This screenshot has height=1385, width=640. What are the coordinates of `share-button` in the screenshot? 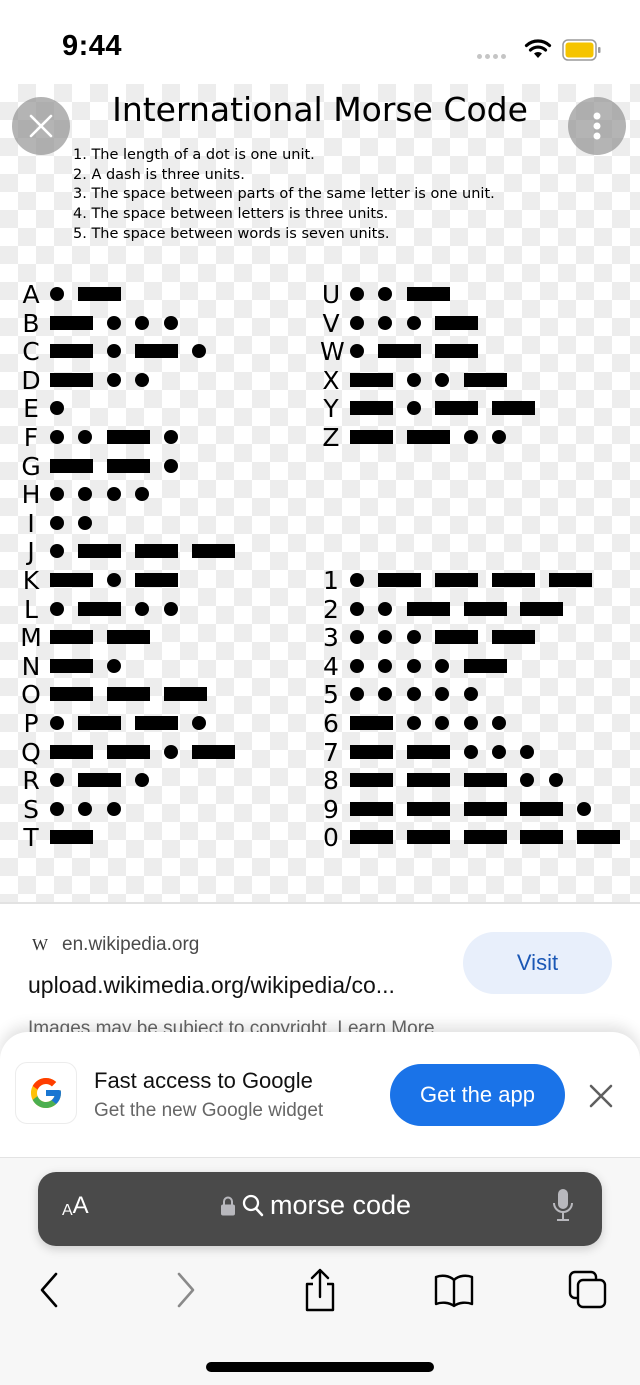 It's located at (320, 1290).